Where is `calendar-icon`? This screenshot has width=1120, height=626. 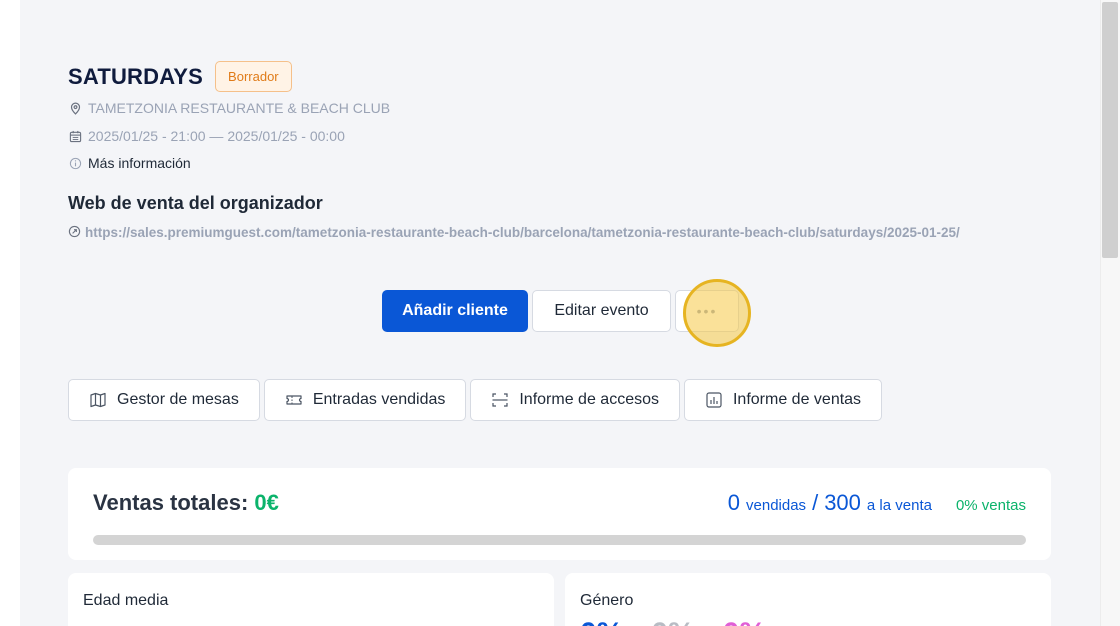
calendar-icon is located at coordinates (75, 136).